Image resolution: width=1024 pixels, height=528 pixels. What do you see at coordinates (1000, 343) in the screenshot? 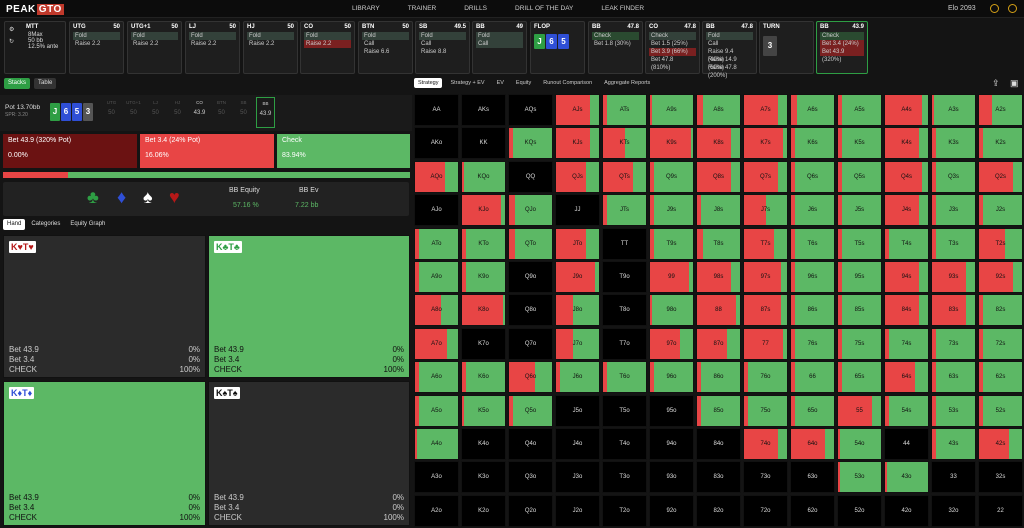
I see `hand-cell: 72s` at bounding box center [1000, 343].